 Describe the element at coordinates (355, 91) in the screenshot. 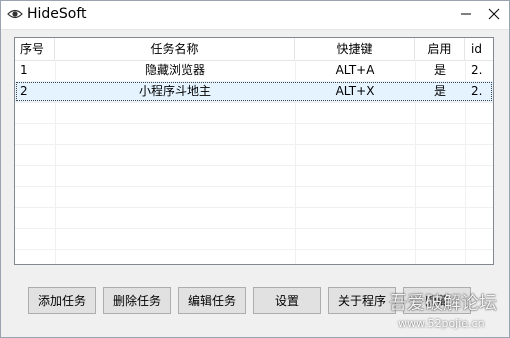

I see `row-hotkey: ALT+X` at that location.